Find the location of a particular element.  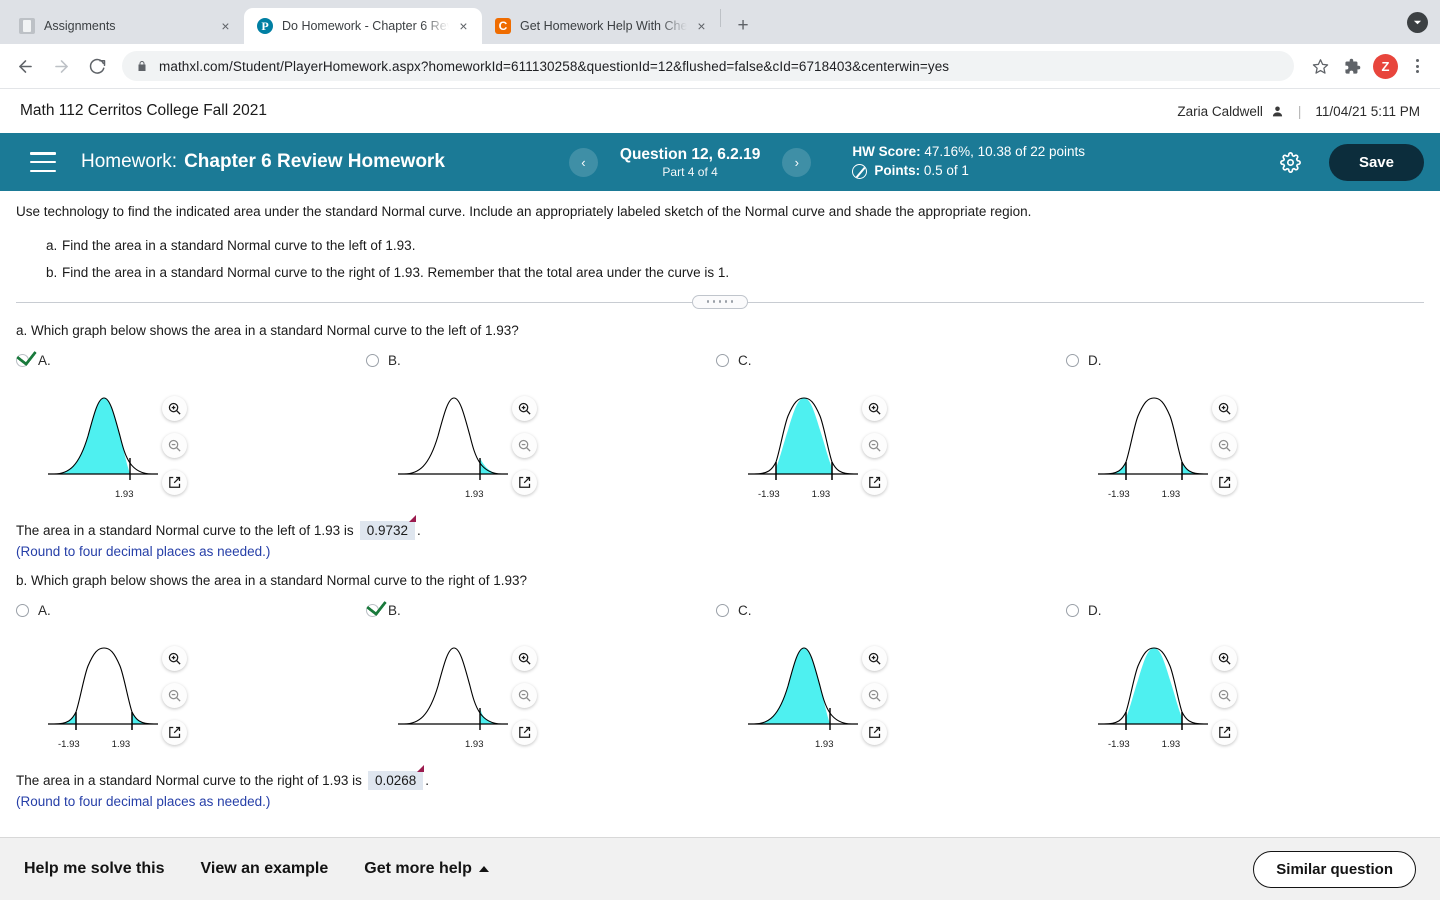

next-question-button: › is located at coordinates (797, 162).